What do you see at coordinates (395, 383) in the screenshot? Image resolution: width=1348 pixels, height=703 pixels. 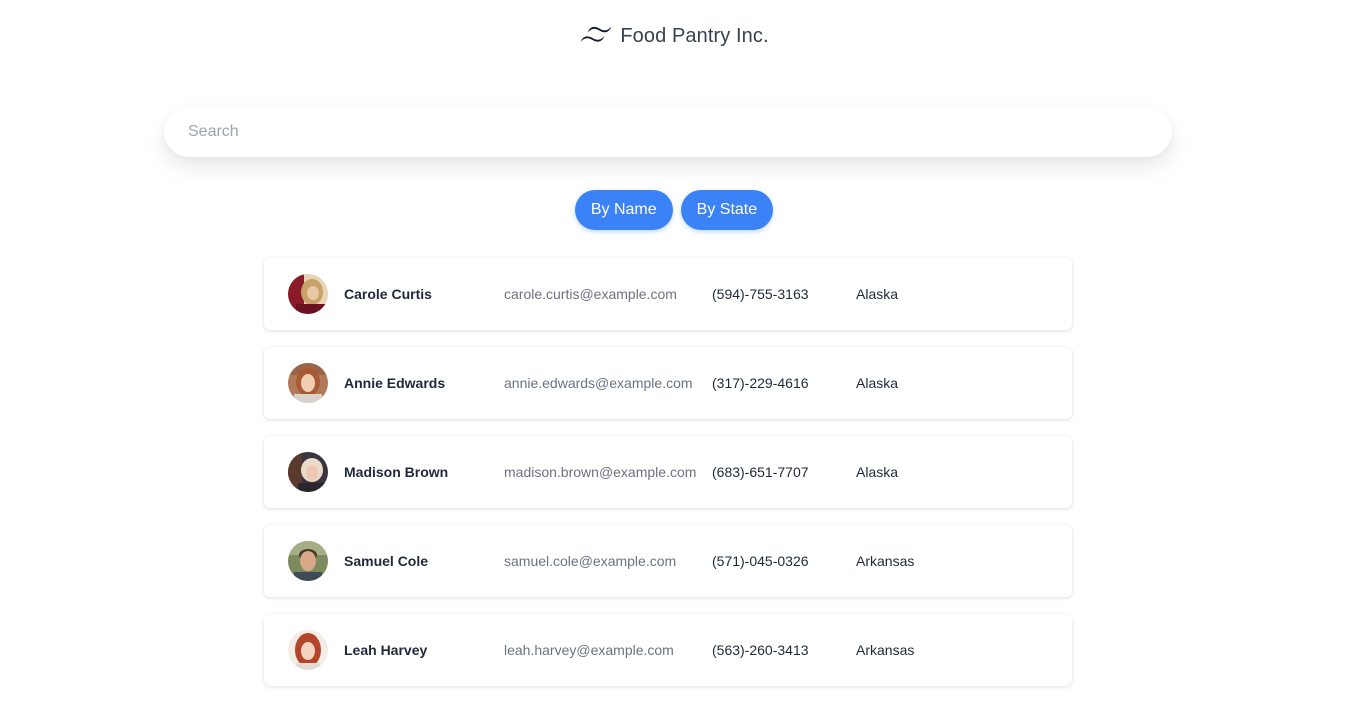 I see `person-name: Annie Edwards` at bounding box center [395, 383].